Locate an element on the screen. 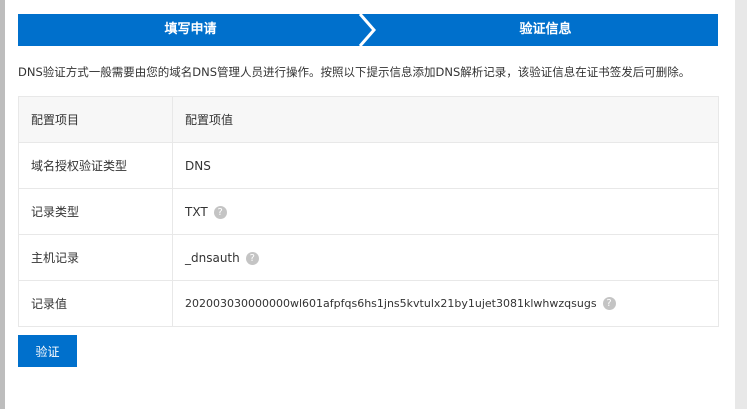 This screenshot has width=747, height=409. table-row: 域名授权验证类型 DNS is located at coordinates (368, 165).